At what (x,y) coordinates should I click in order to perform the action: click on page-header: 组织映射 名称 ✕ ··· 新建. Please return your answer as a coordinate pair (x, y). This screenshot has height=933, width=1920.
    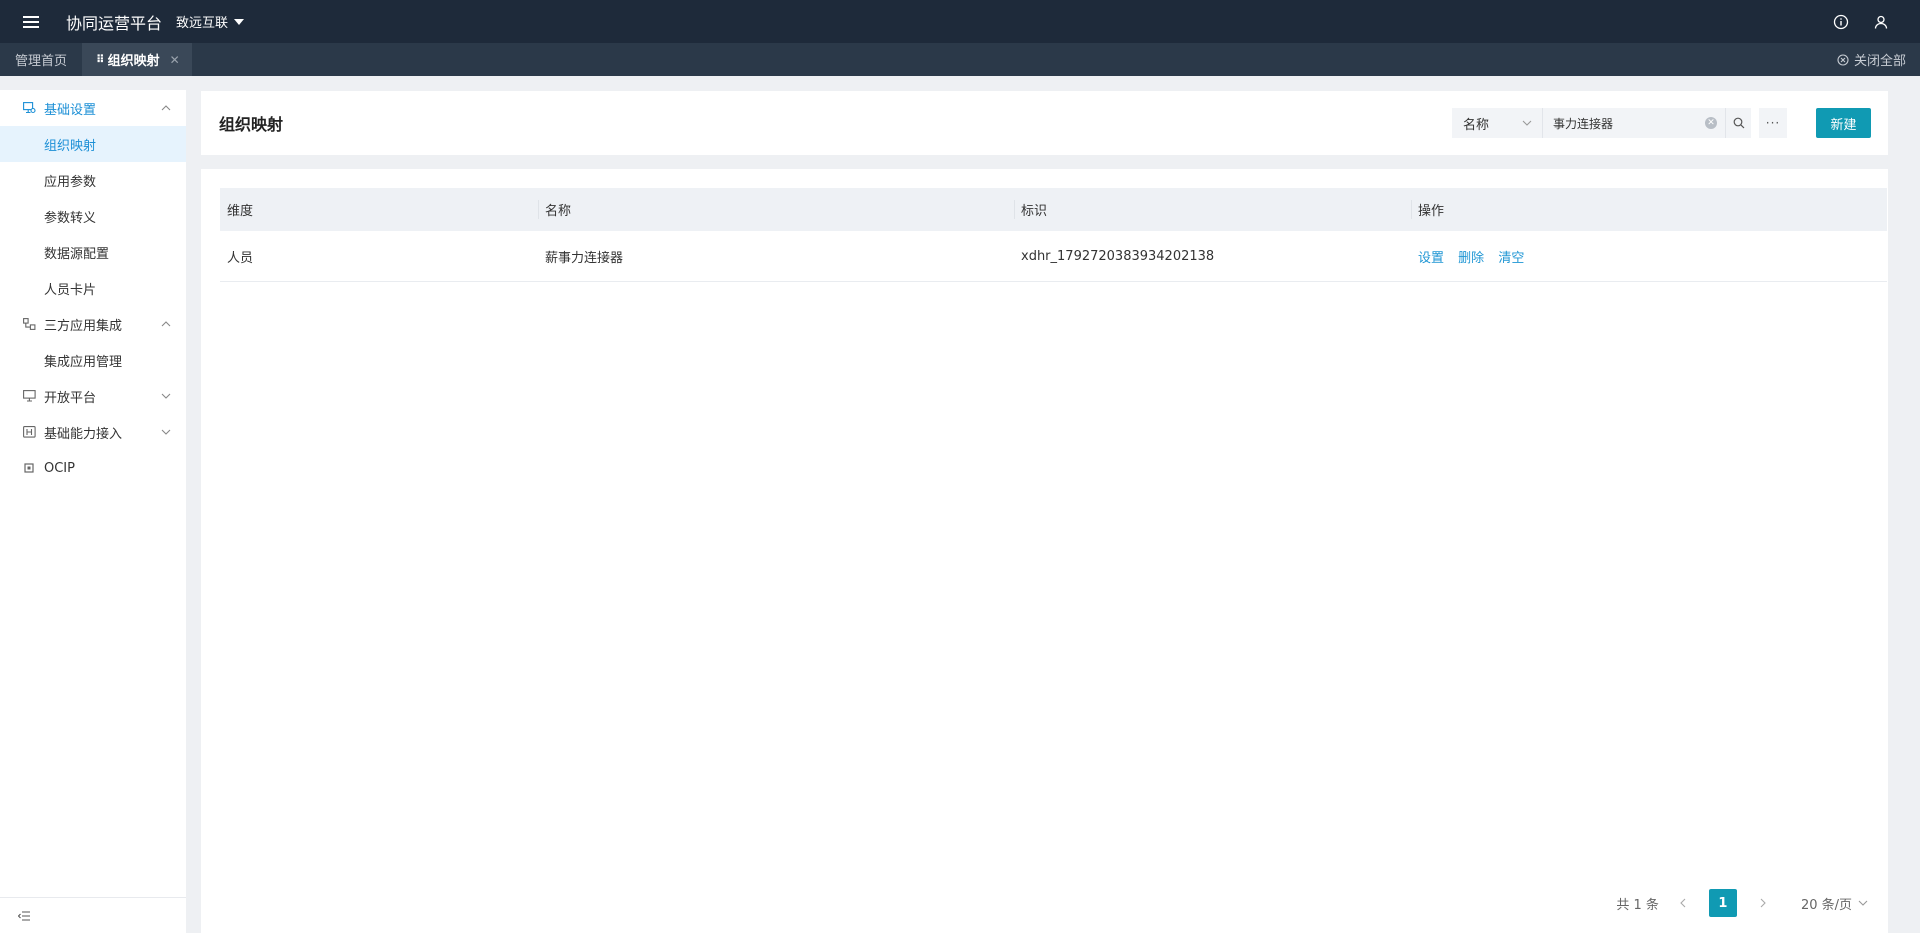
    Looking at the image, I should click on (1044, 123).